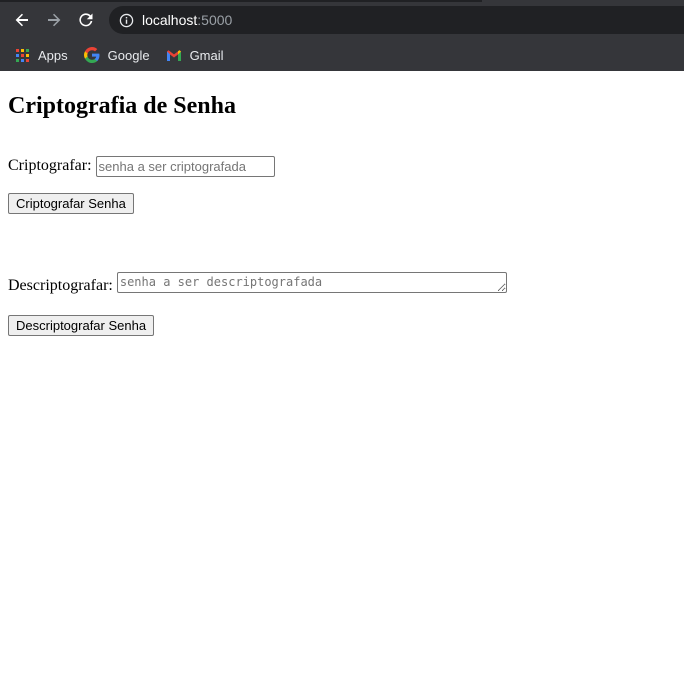 This screenshot has width=684, height=694. I want to click on url-text: localhost:5000, so click(187, 20).